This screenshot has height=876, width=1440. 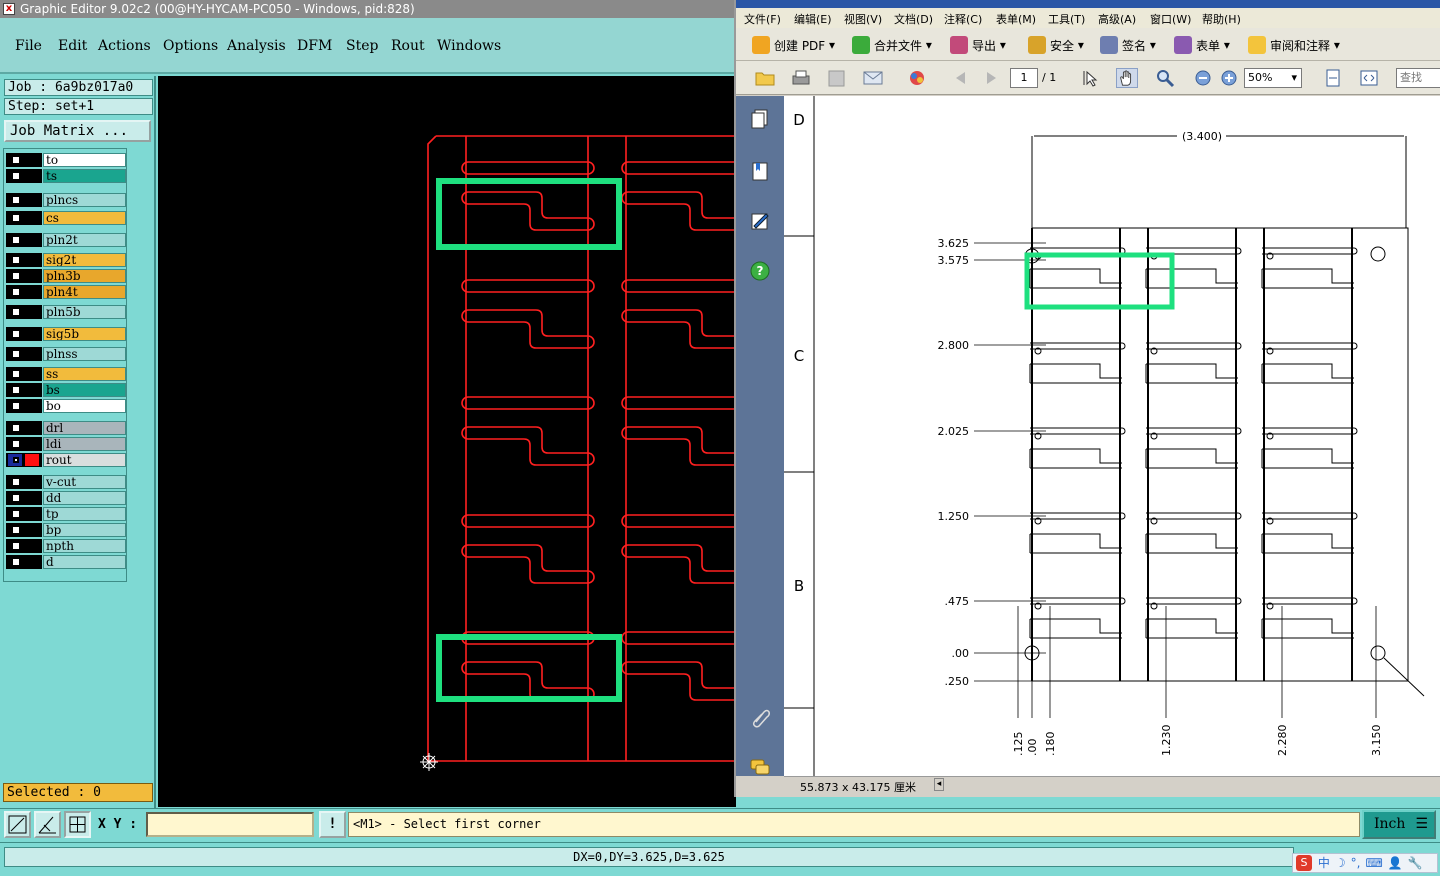 I want to click on tray-icon: ☽, so click(x=1340, y=863).